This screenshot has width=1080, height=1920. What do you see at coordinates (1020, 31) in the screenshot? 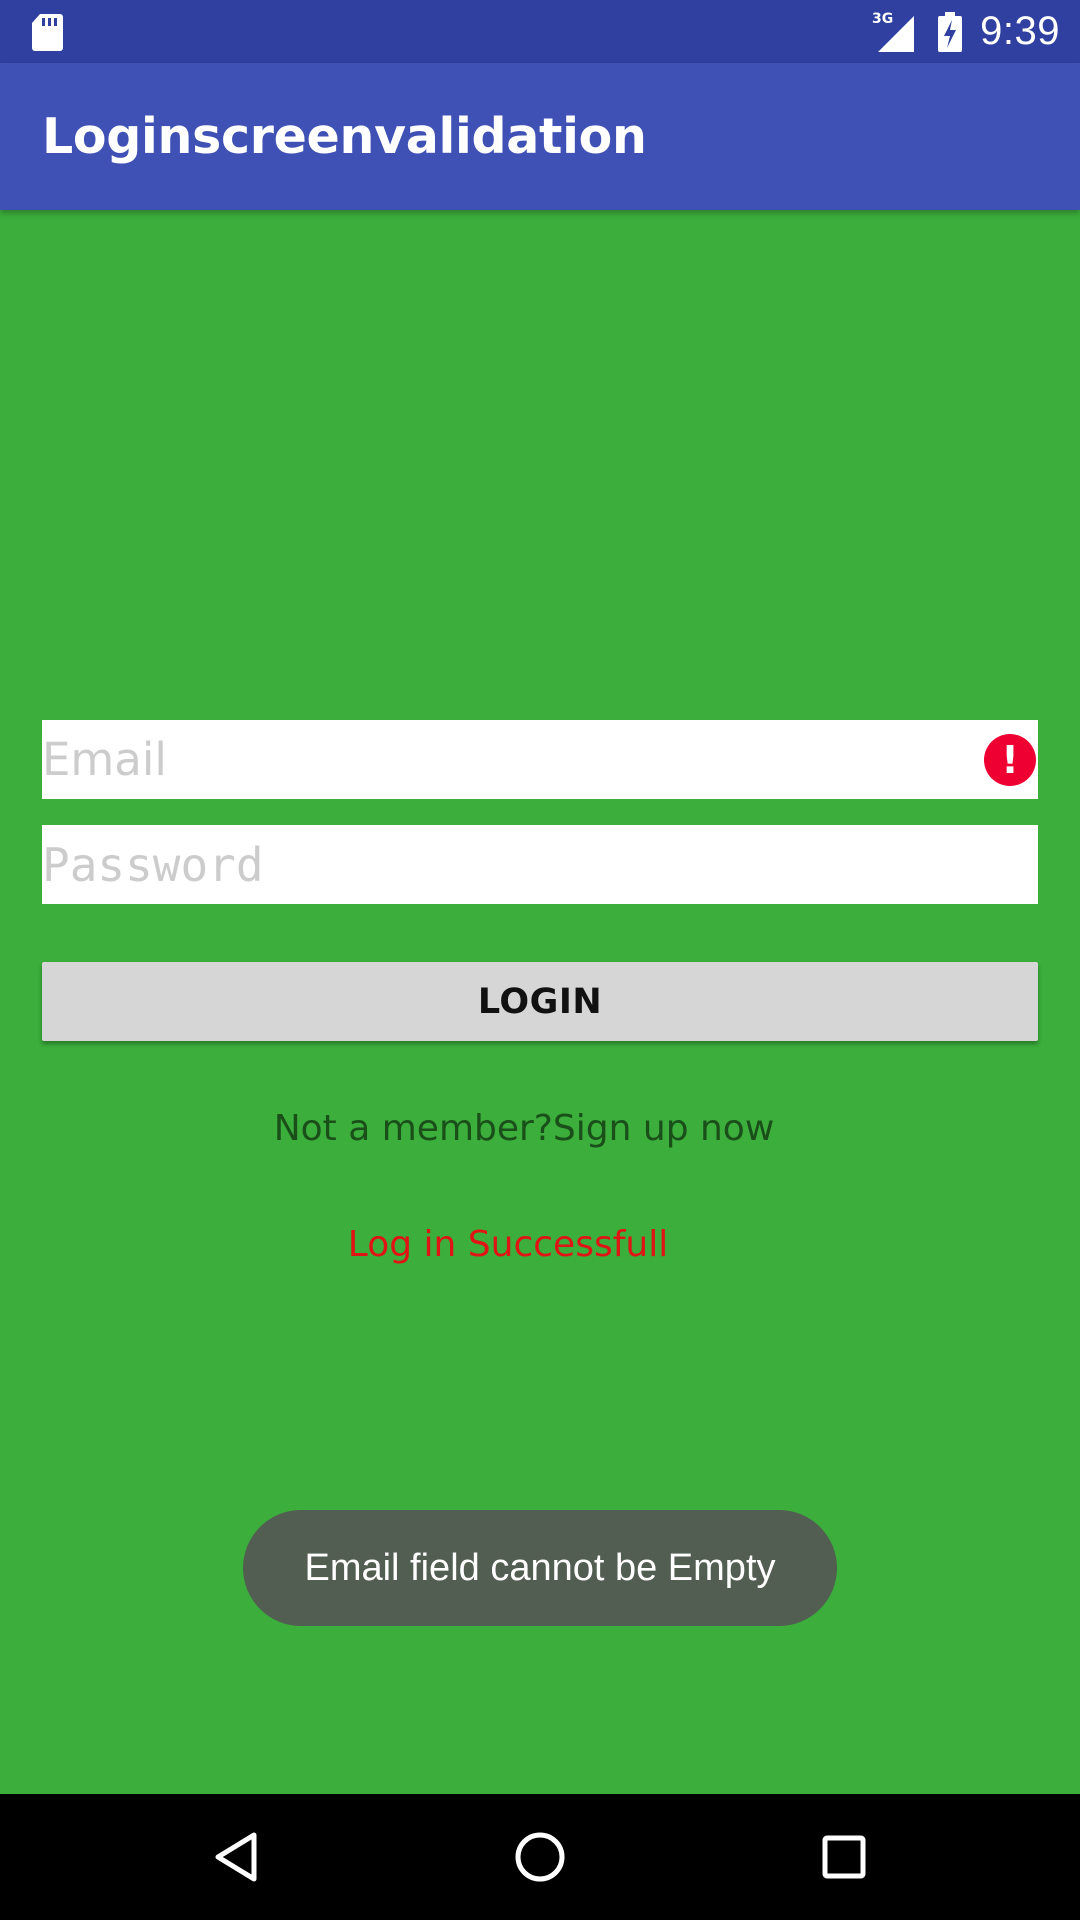
I see `clock: 9:39` at bounding box center [1020, 31].